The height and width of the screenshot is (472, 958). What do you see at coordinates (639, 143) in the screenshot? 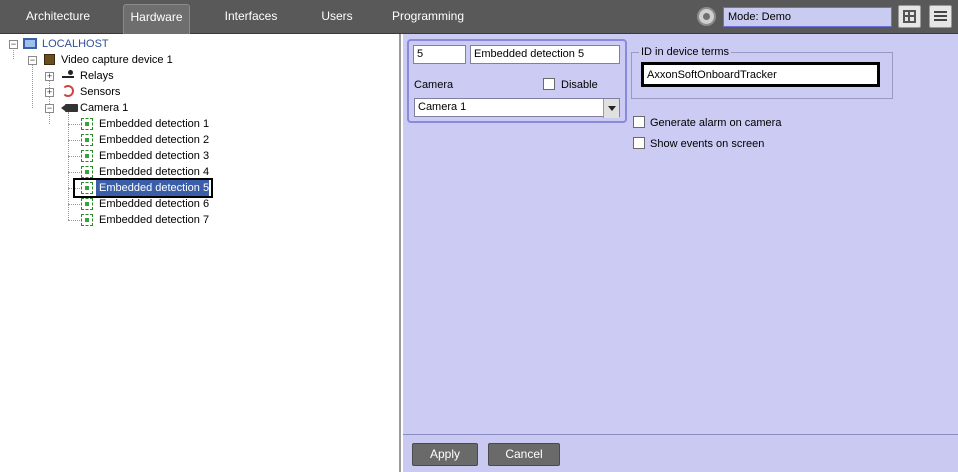
I see `show-events-checkbox` at bounding box center [639, 143].